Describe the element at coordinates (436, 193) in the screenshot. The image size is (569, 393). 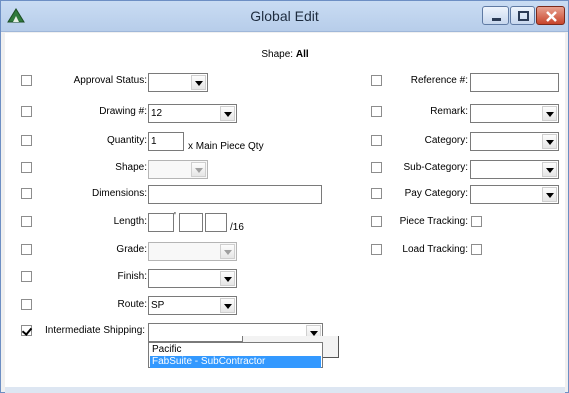
I see `pay-category-label: Pay Category:` at that location.